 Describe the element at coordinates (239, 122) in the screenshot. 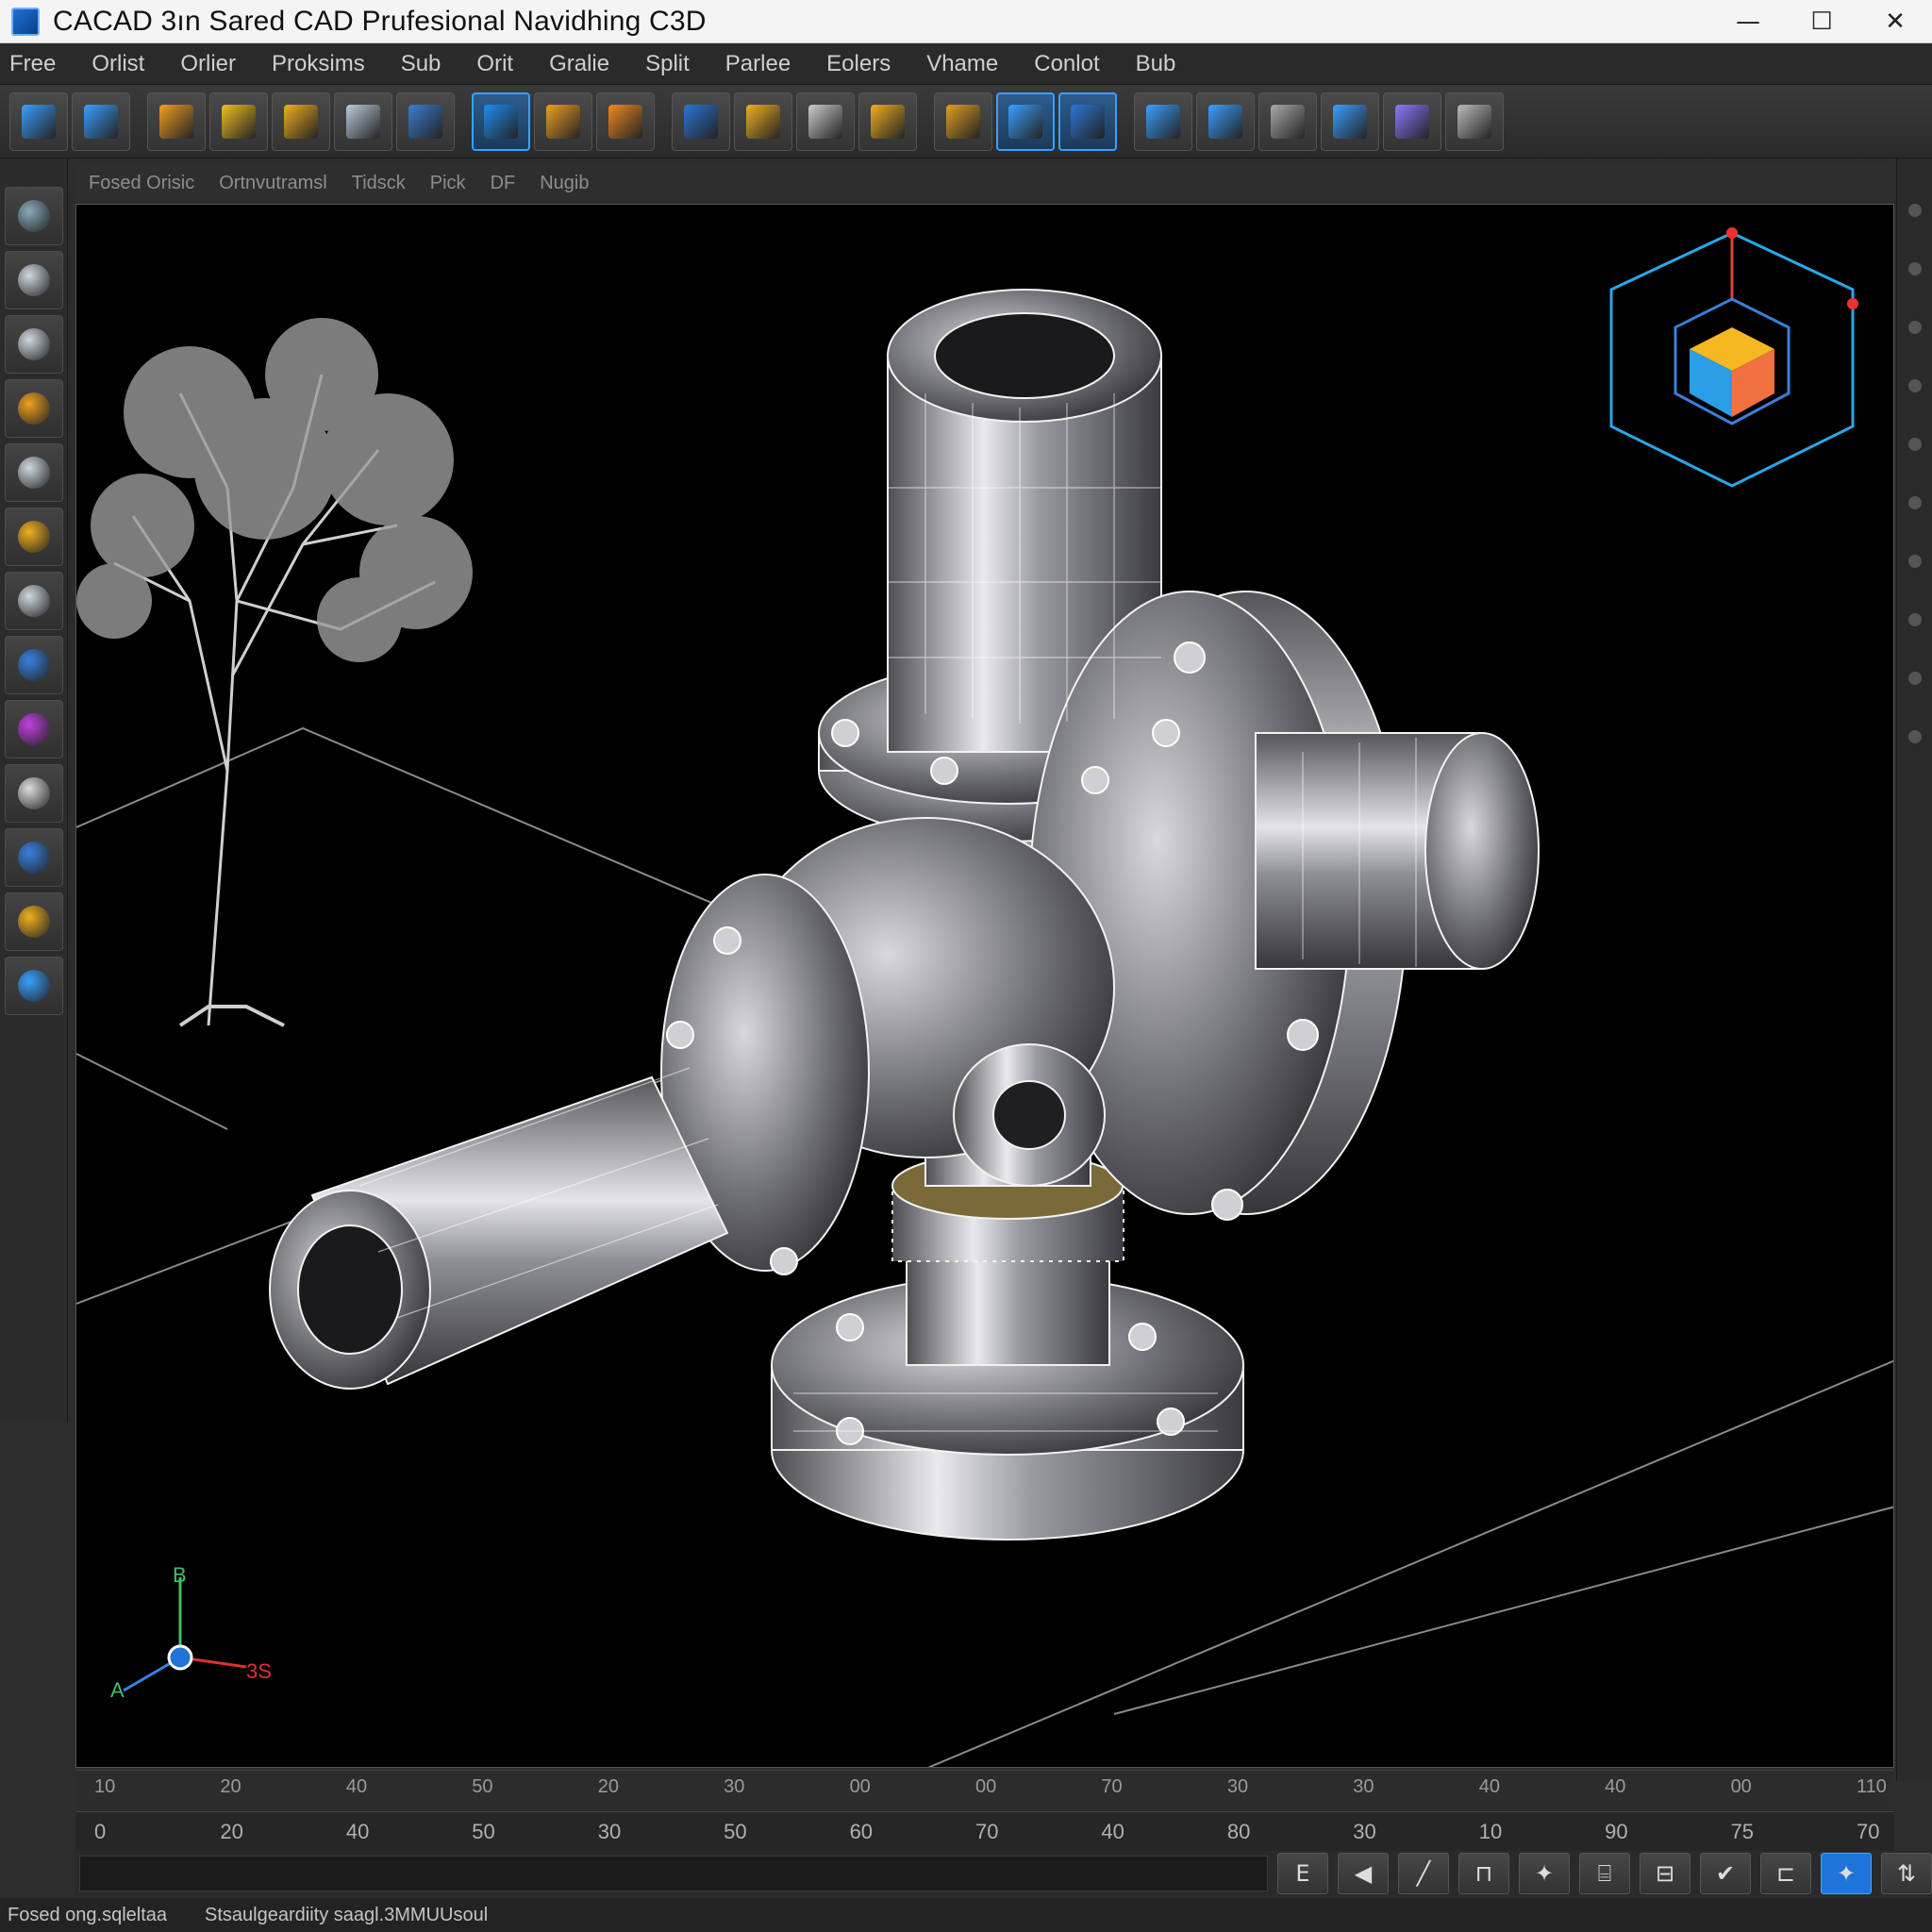

I see `toolbar-pencil-button` at that location.